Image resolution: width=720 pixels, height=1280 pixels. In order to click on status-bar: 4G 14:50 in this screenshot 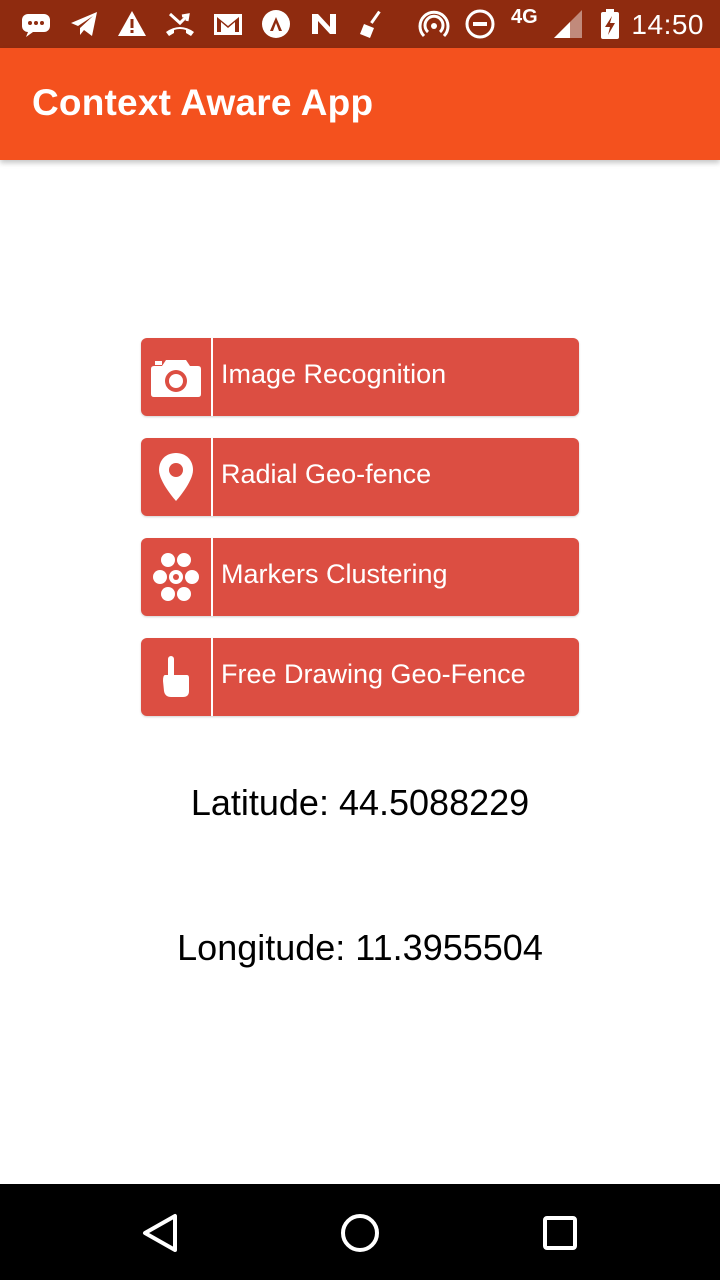, I will do `click(360, 24)`.